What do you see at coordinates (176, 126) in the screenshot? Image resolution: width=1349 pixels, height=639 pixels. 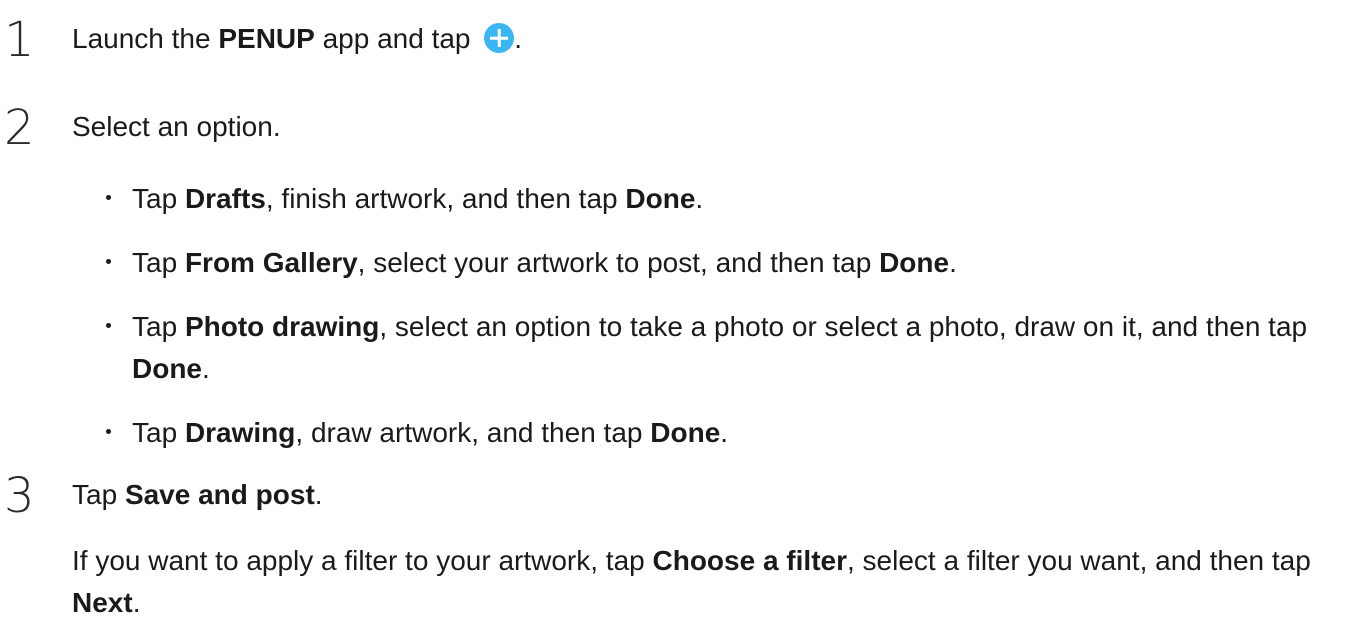 I see `step-text: Select an option.` at bounding box center [176, 126].